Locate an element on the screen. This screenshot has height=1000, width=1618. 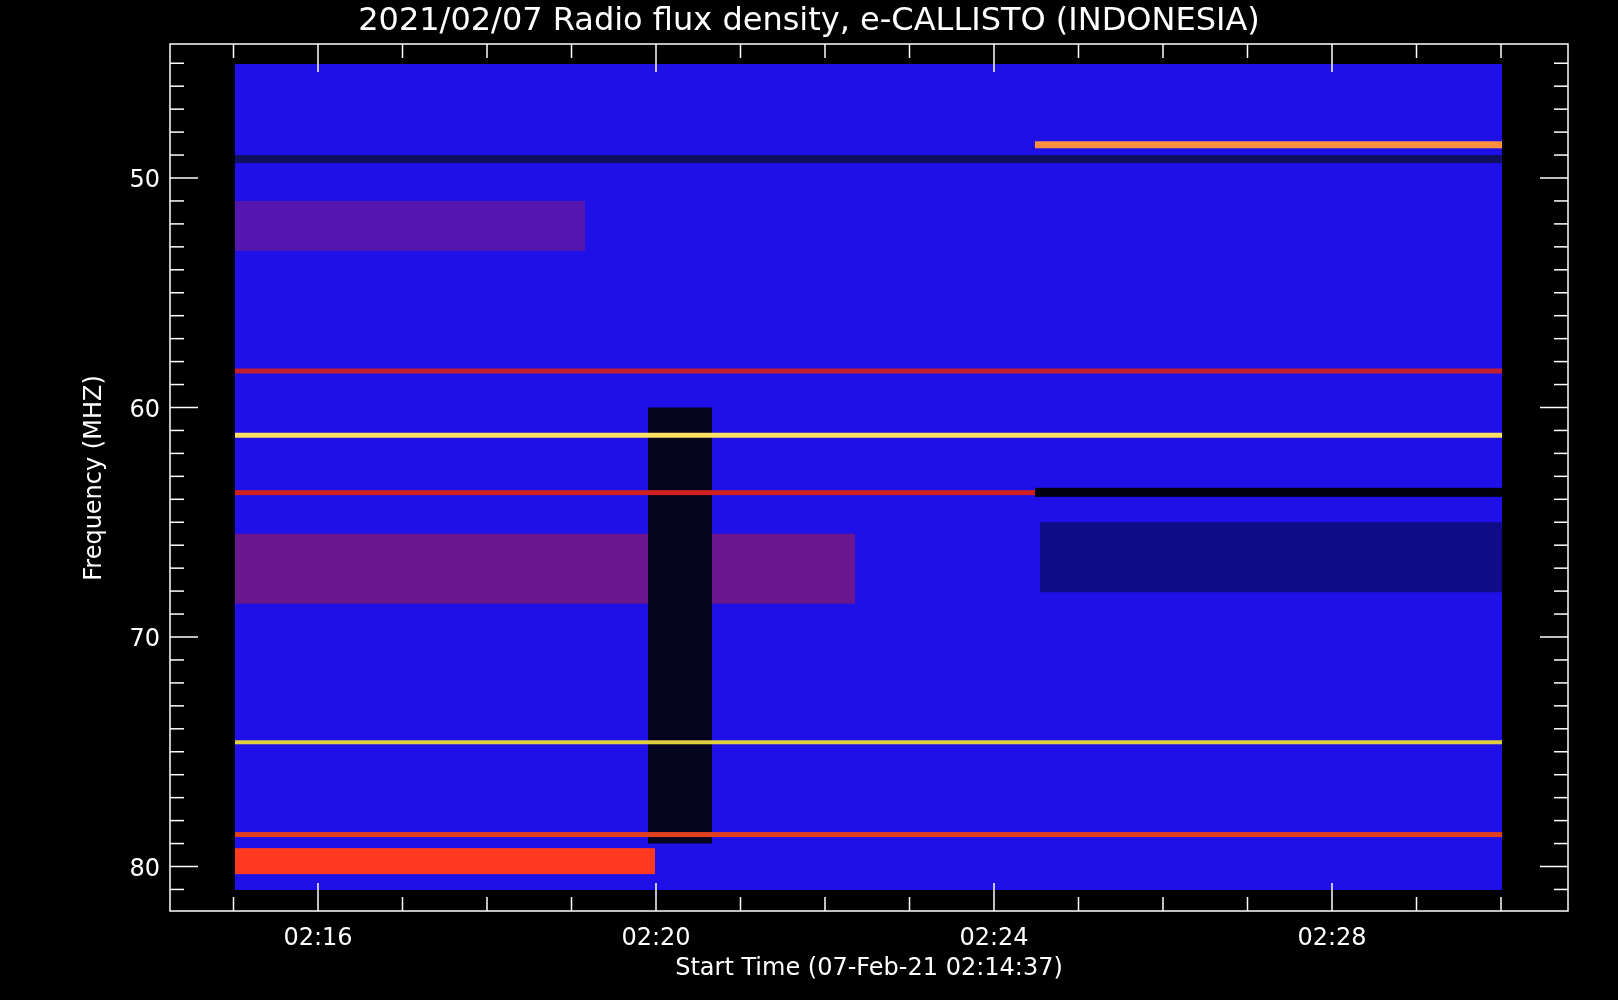
y-tick-label: 60 is located at coordinates (144, 408).